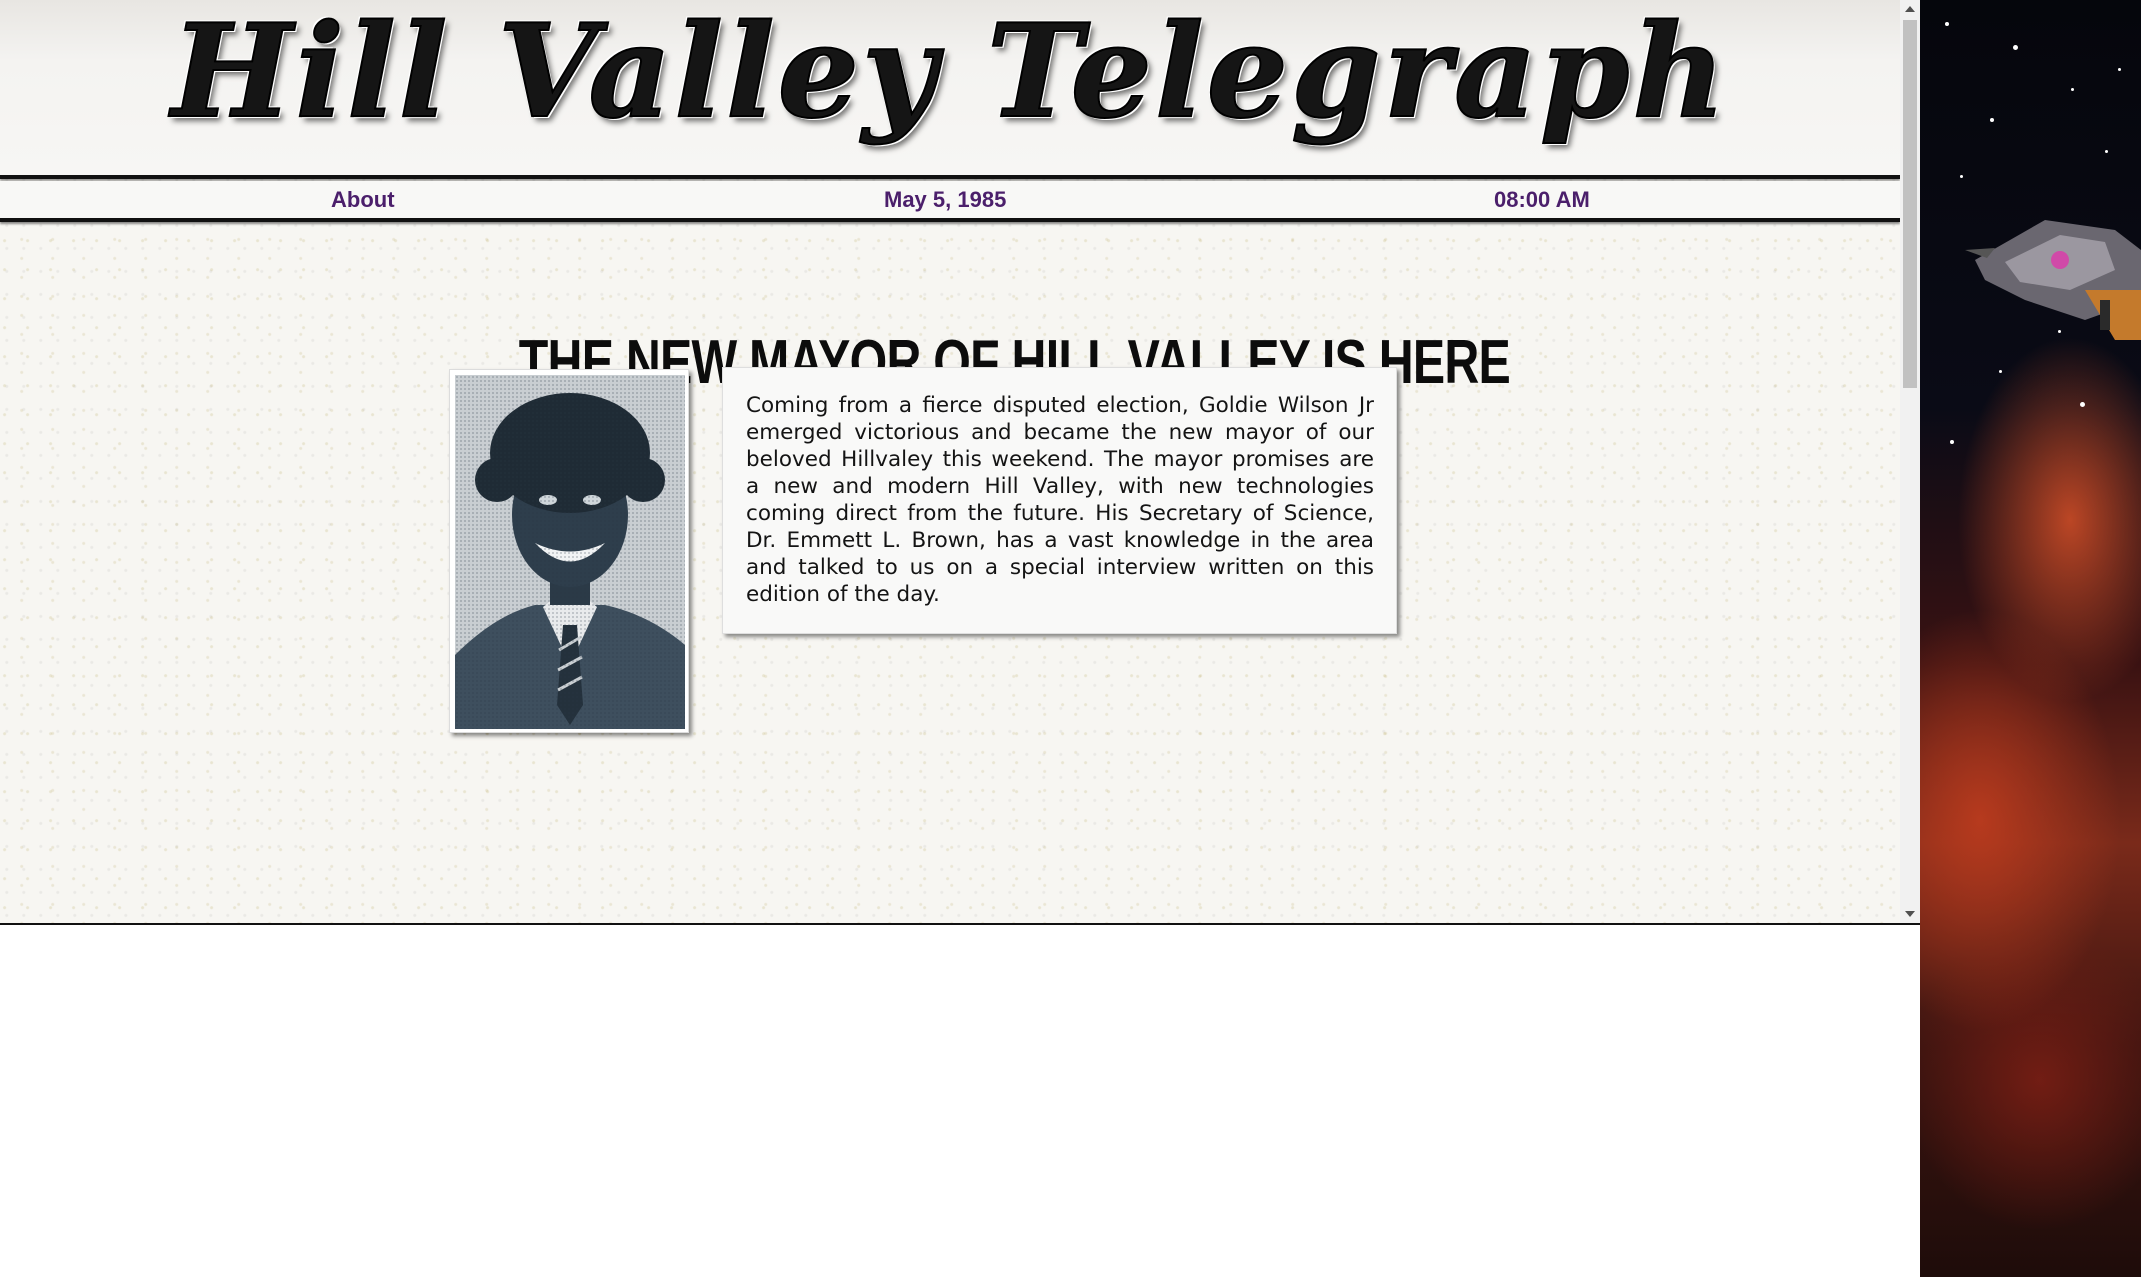 The height and width of the screenshot is (1277, 2141). I want to click on nav-bar: About May 5, 1985 08:00 AM, so click(950, 201).